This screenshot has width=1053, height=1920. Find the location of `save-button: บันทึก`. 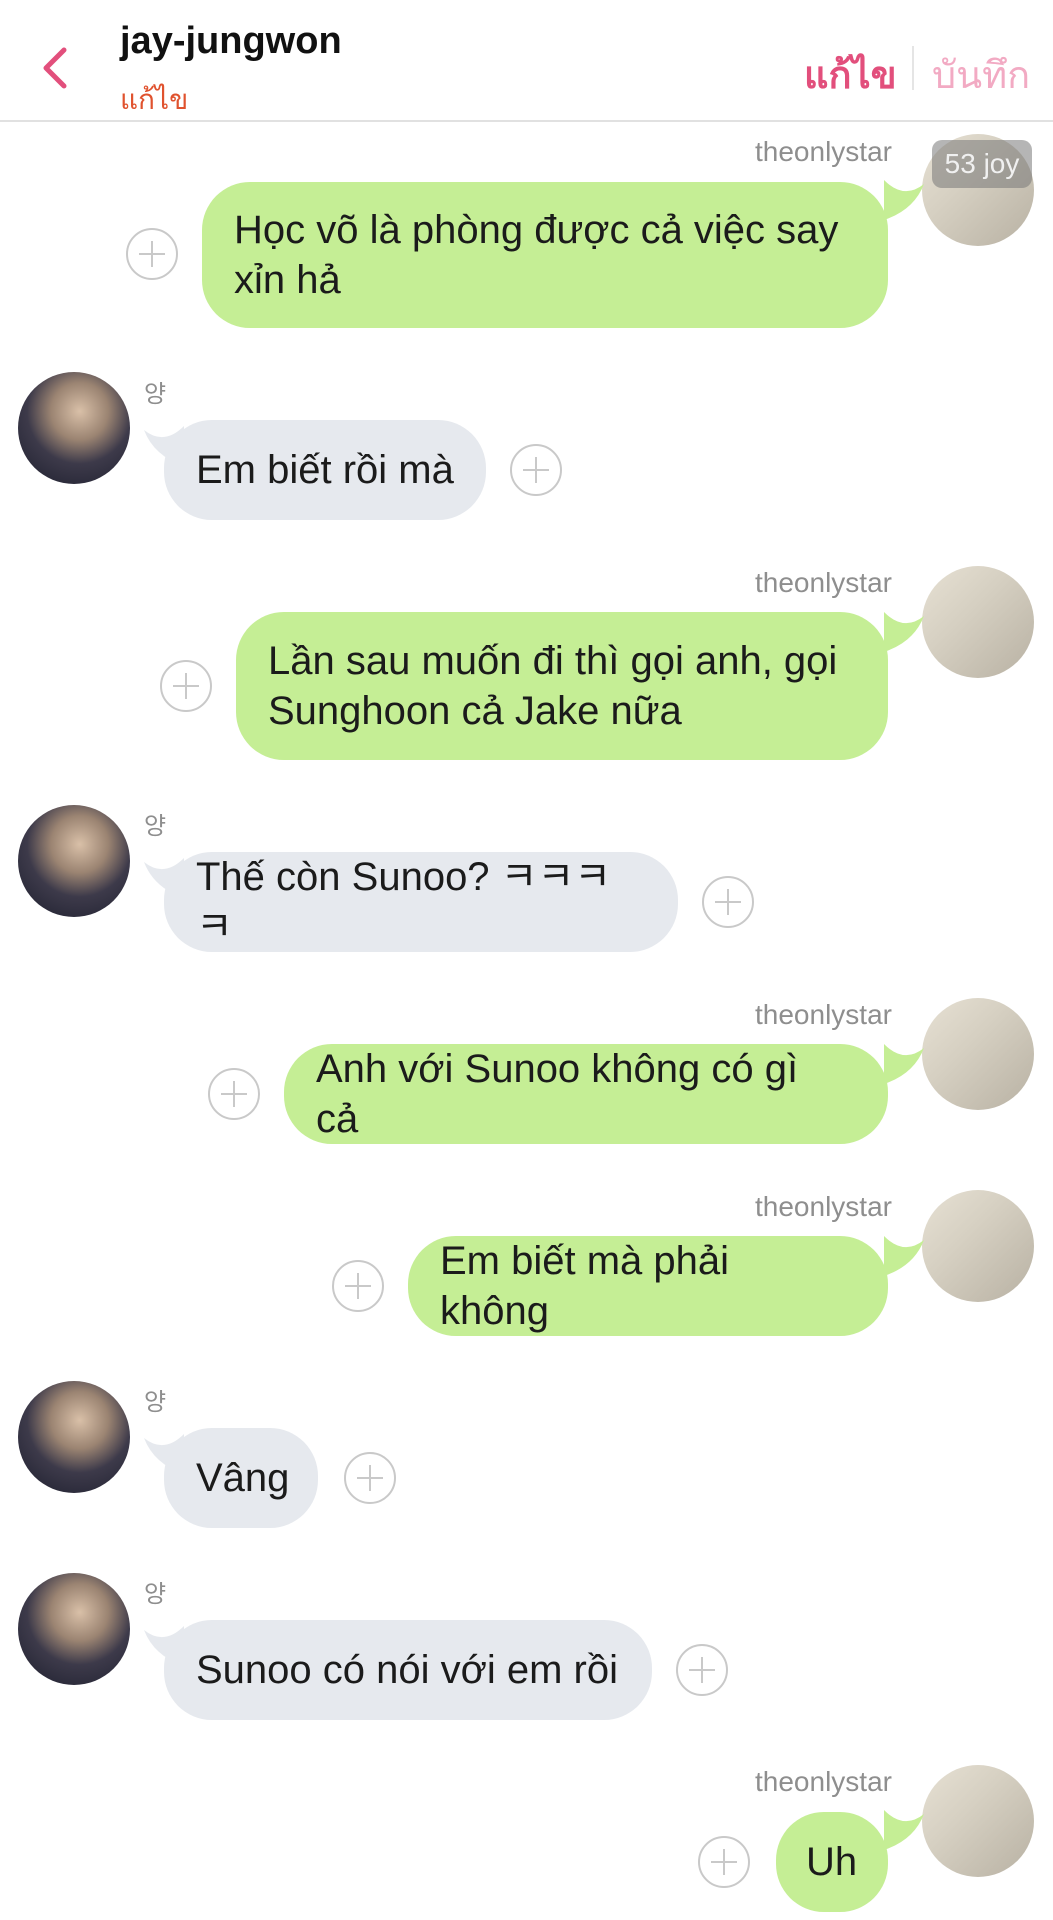

save-button: บันทึก is located at coordinates (981, 74).